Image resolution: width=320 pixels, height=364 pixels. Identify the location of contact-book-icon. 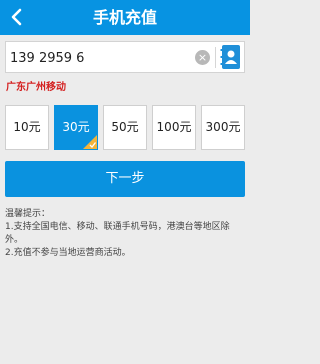
(230, 57).